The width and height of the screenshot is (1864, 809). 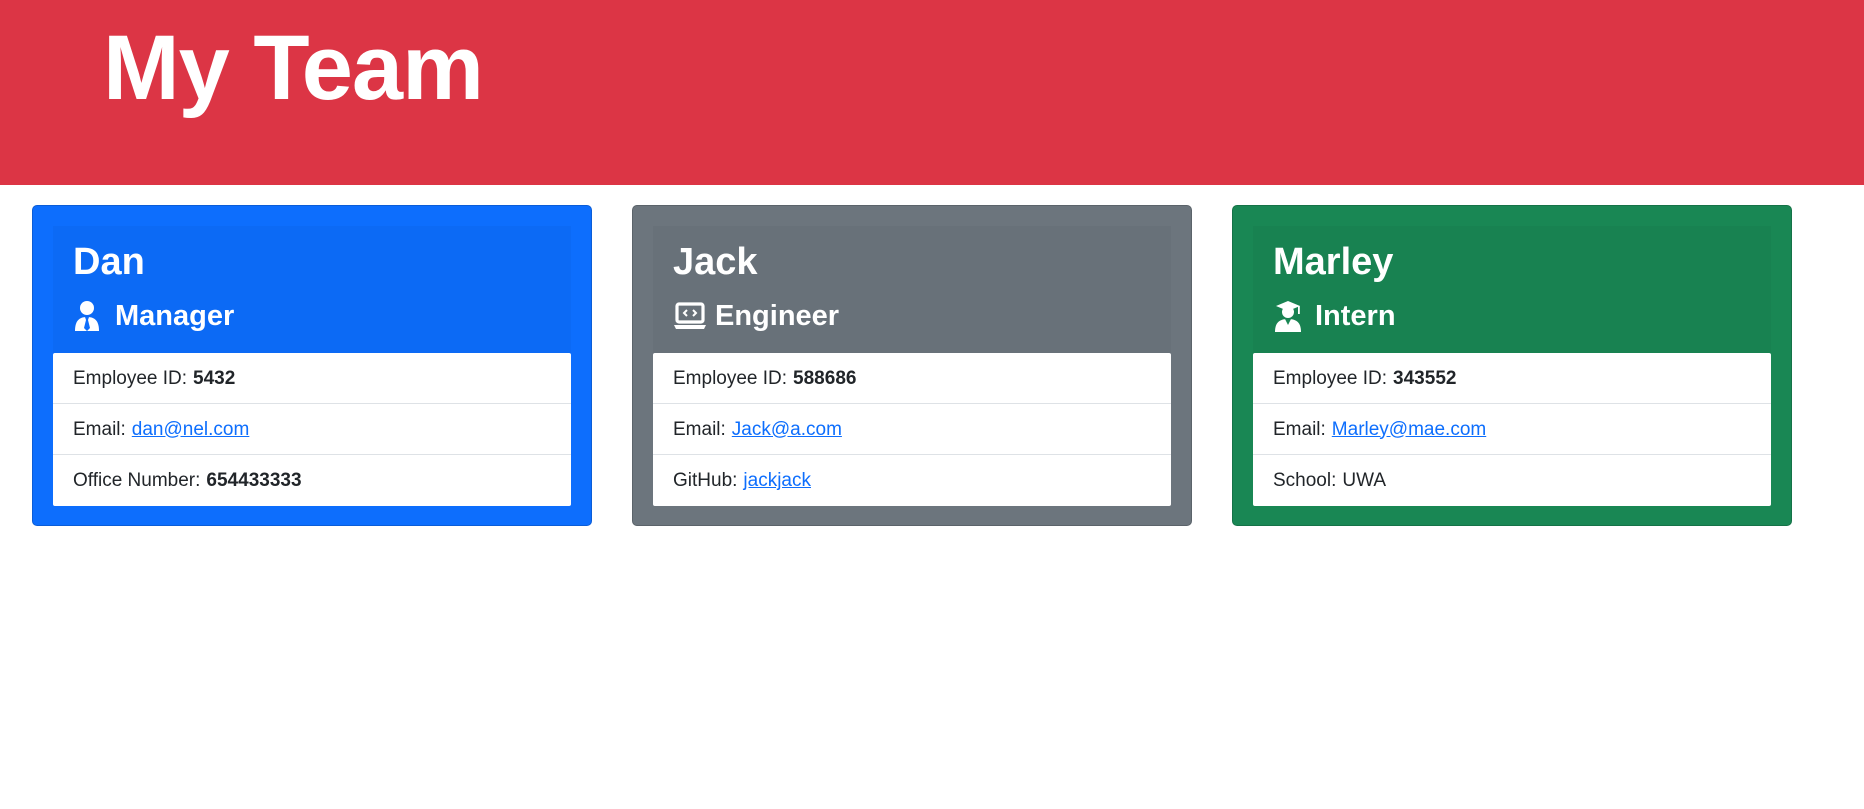 I want to click on role-label: Manager, so click(x=175, y=315).